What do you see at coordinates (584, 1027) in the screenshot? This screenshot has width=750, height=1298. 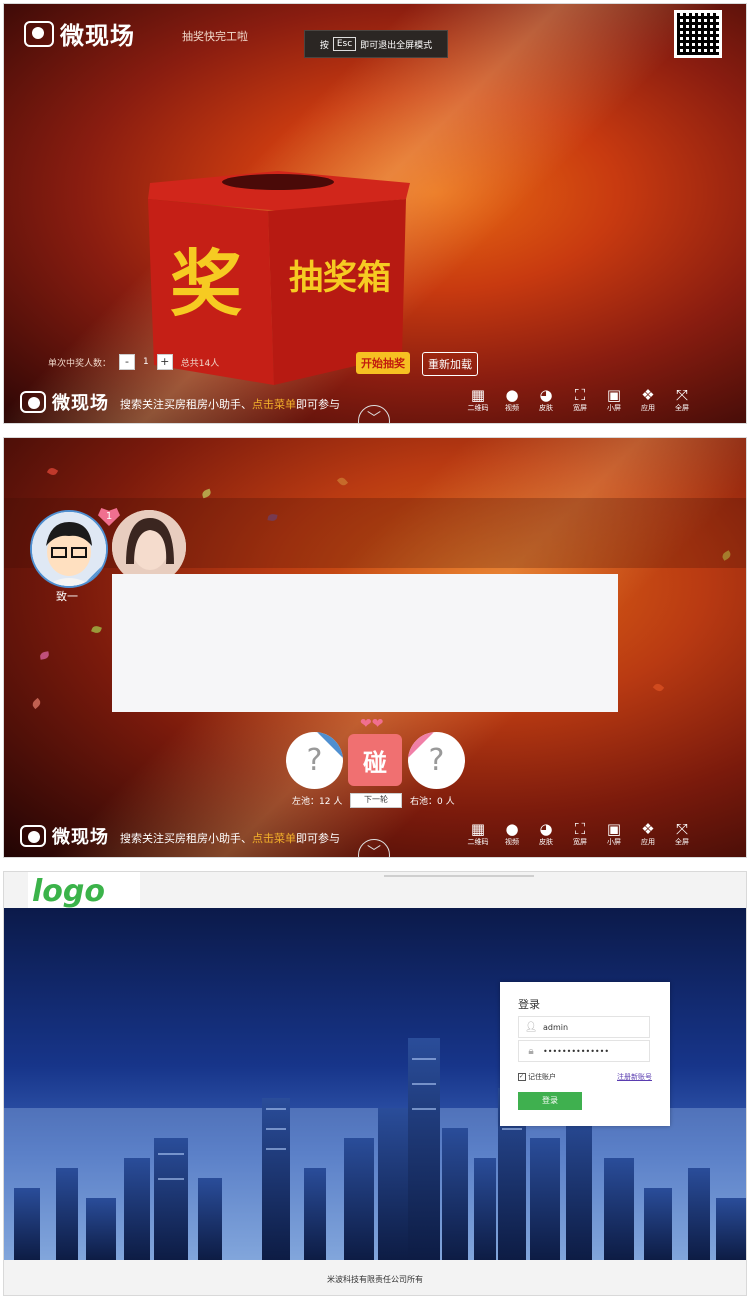 I see `username-field: 👤︎ admin` at bounding box center [584, 1027].